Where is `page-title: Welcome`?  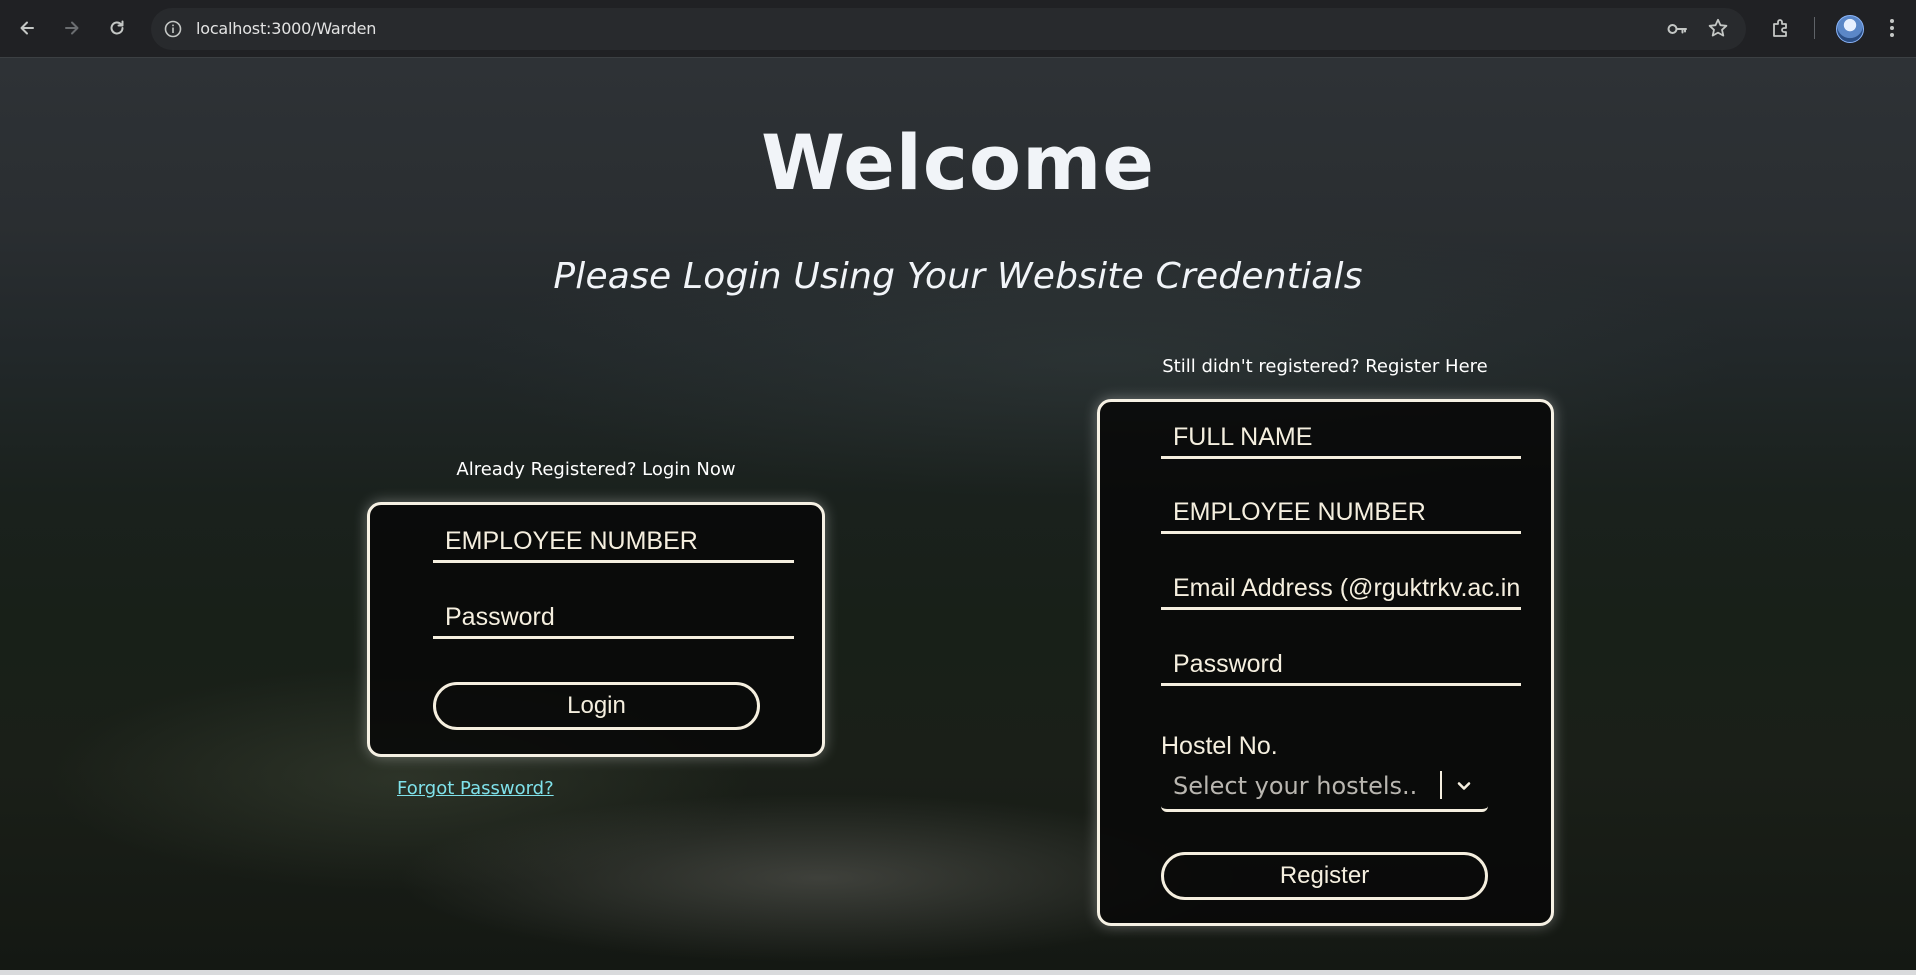 page-title: Welcome is located at coordinates (958, 162).